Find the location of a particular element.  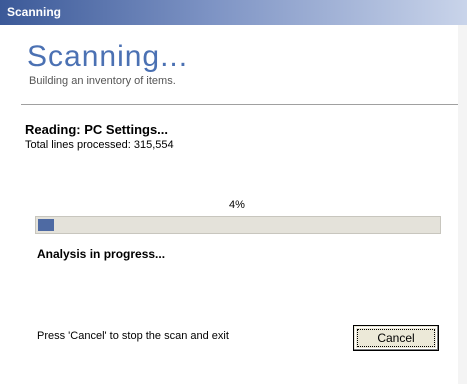

progress-percent: 4% is located at coordinates (237, 205).